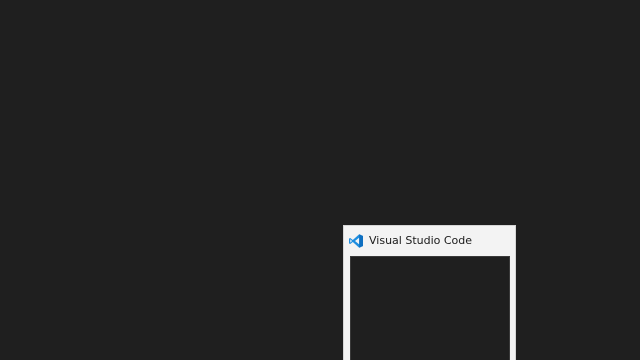  Describe the element at coordinates (421, 240) in the screenshot. I see `thumbnail-app-title: Visual Studio Code` at that location.